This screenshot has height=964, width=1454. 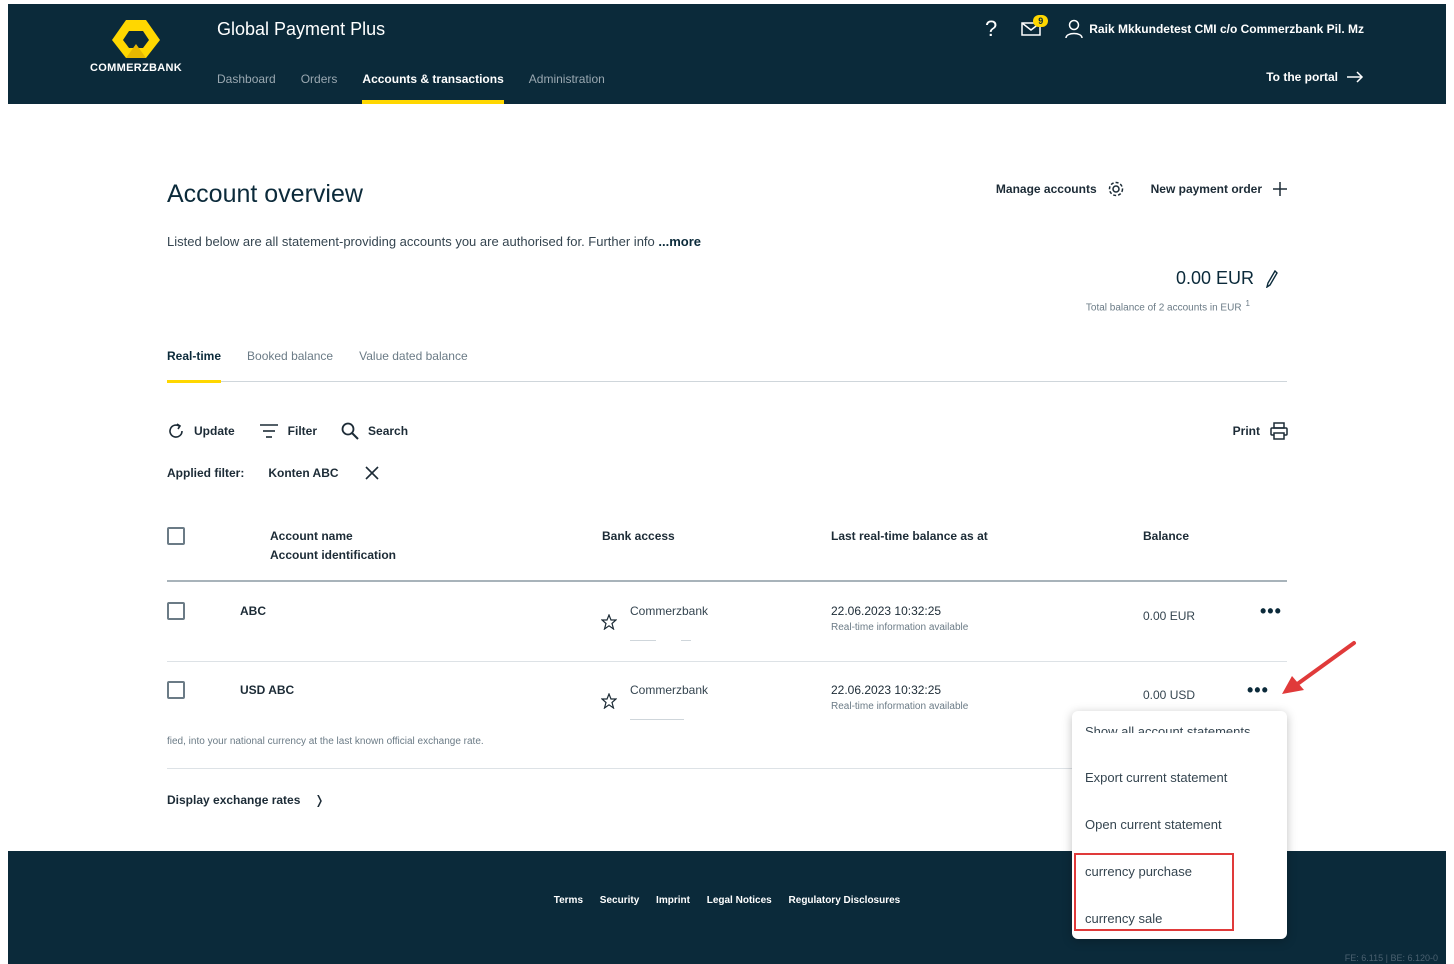 What do you see at coordinates (333, 555) in the screenshot?
I see `column-account-id: Account identification` at bounding box center [333, 555].